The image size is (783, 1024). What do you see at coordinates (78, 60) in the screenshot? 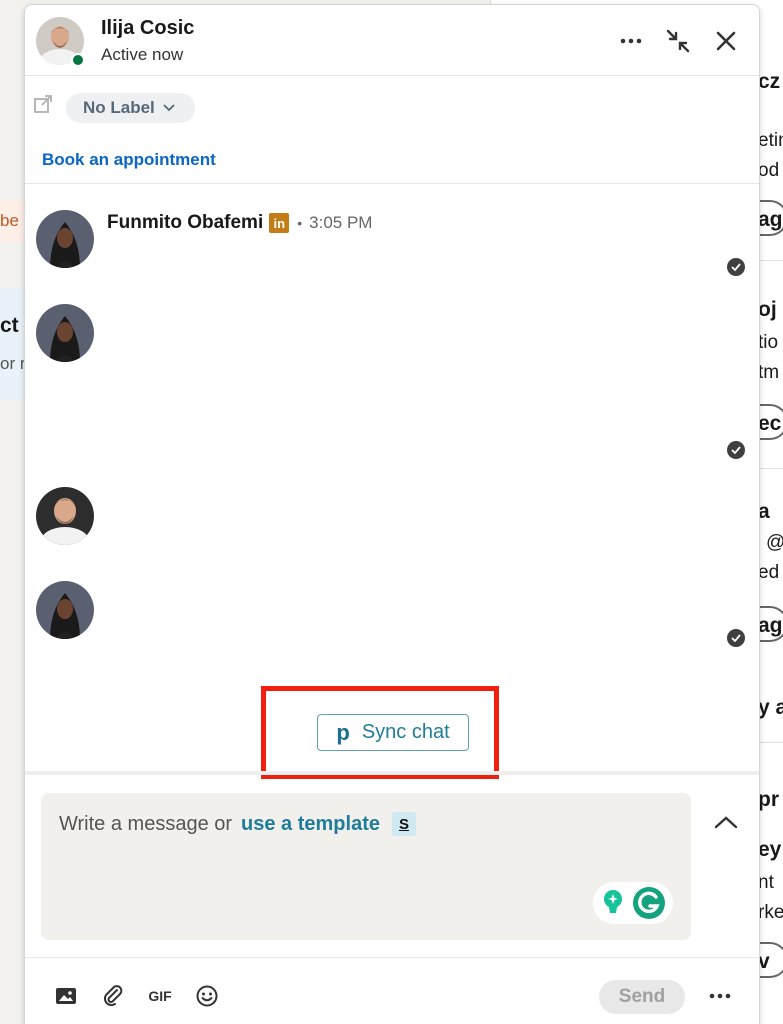
I see `presence-indicator` at bounding box center [78, 60].